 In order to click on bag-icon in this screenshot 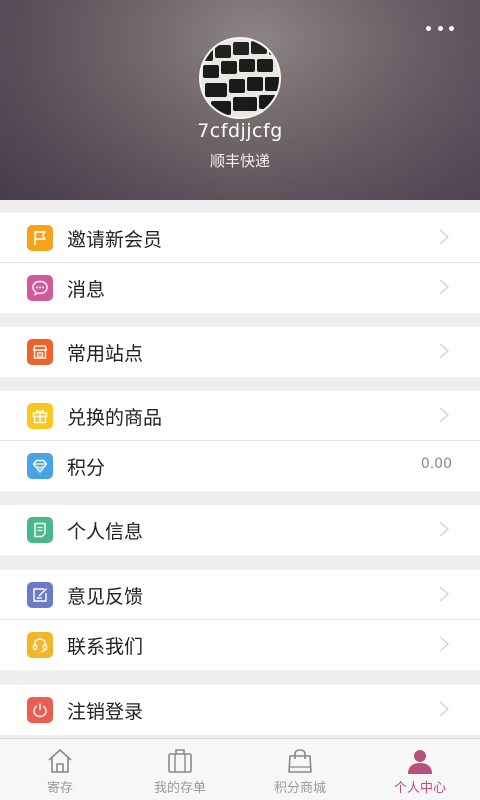, I will do `click(180, 761)`.